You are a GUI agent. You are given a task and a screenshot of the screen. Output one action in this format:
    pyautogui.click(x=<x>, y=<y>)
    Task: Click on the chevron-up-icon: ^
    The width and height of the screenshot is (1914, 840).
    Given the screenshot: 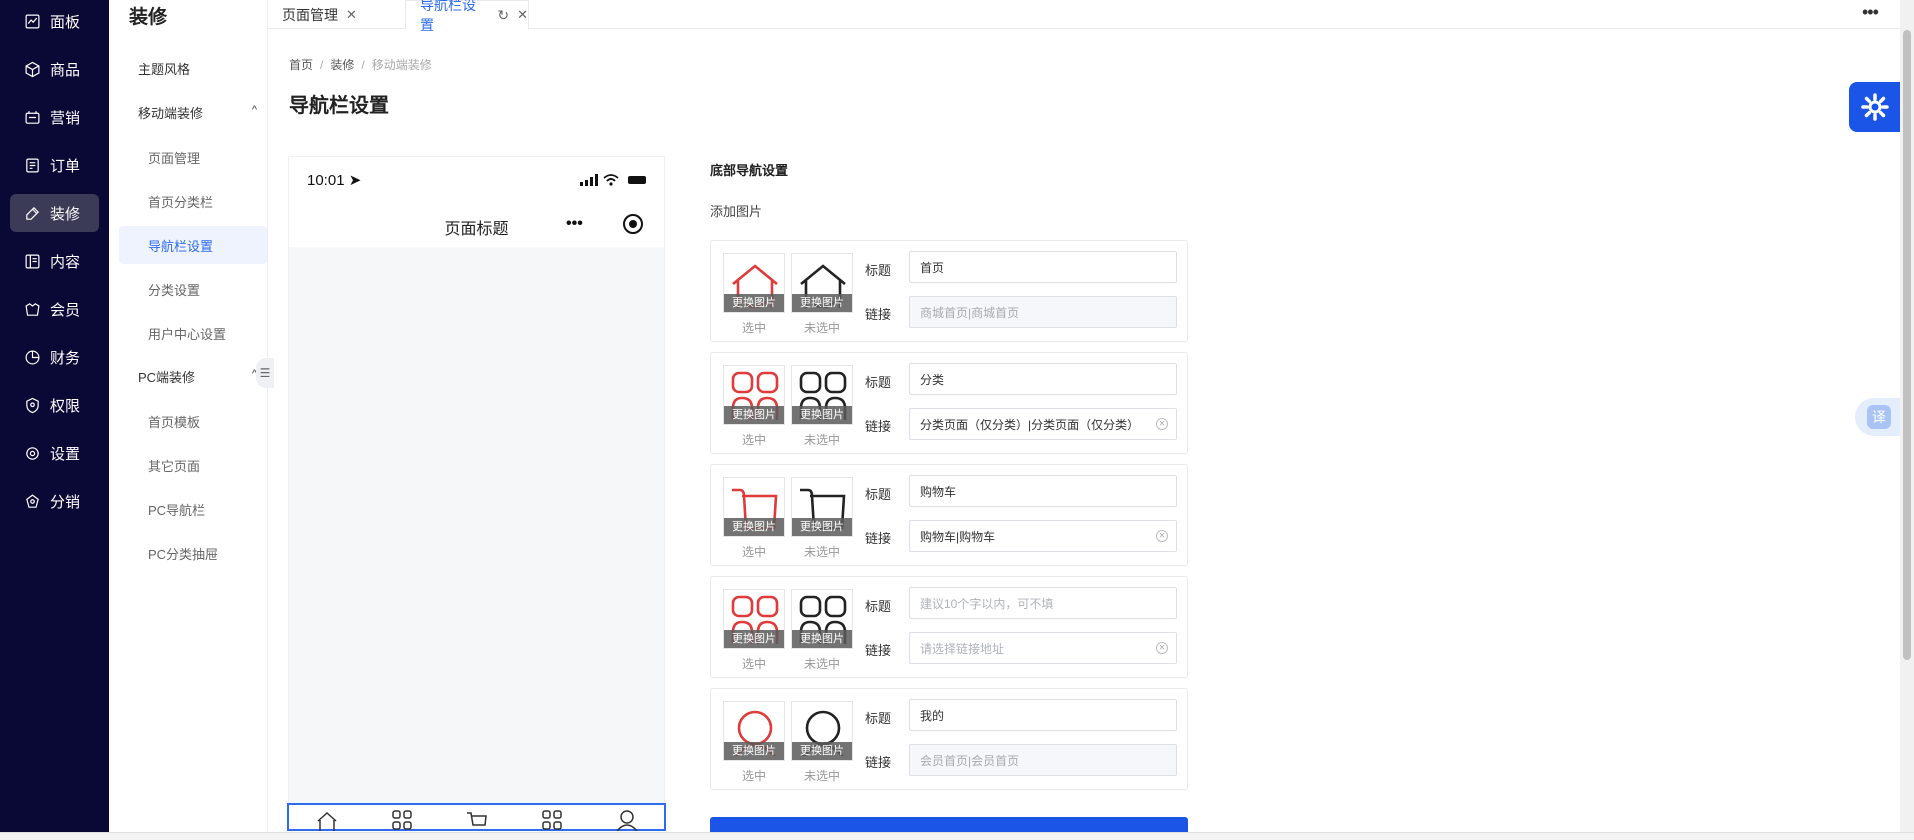 What is the action you would take?
    pyautogui.click(x=254, y=110)
    